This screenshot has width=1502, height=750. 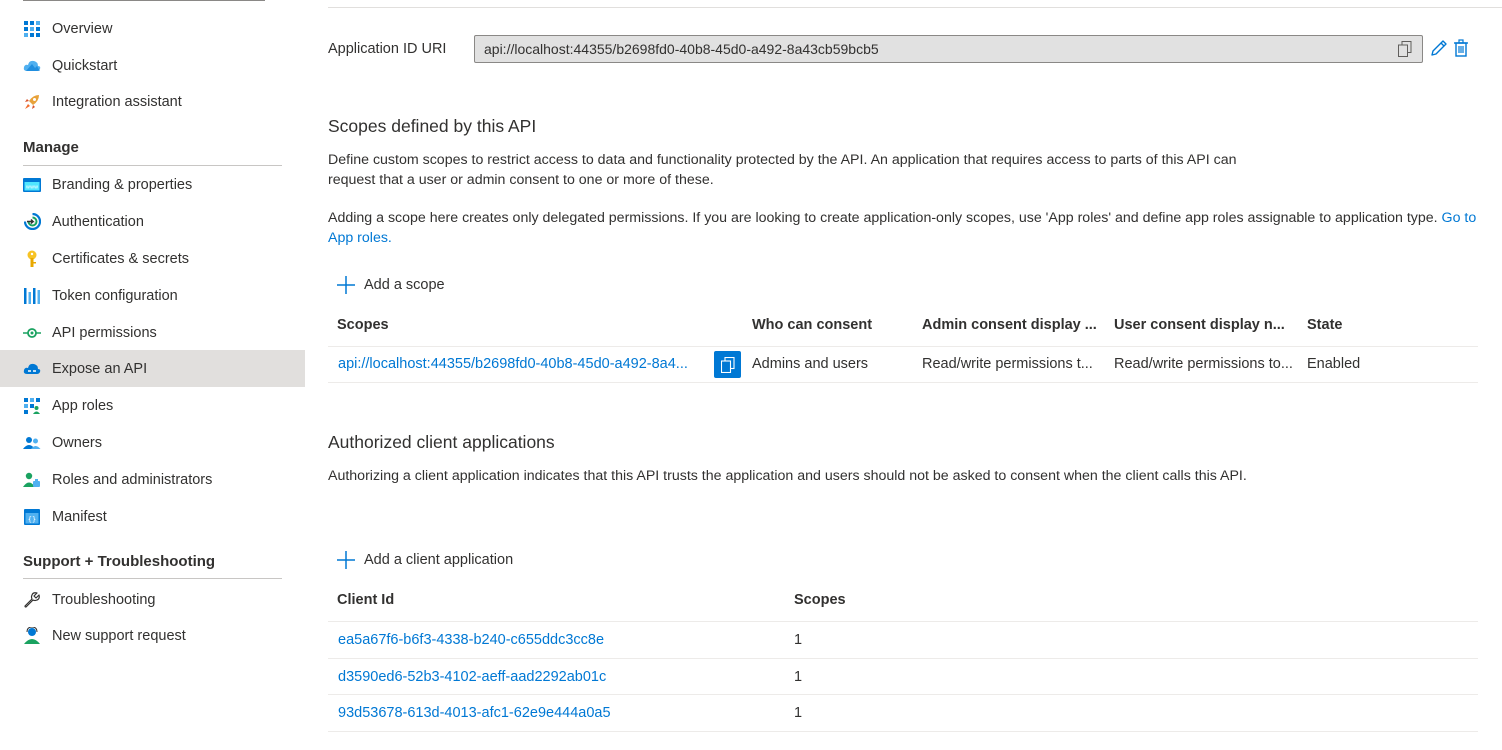 I want to click on sidebar-item-label: Authentication, so click(x=98, y=221).